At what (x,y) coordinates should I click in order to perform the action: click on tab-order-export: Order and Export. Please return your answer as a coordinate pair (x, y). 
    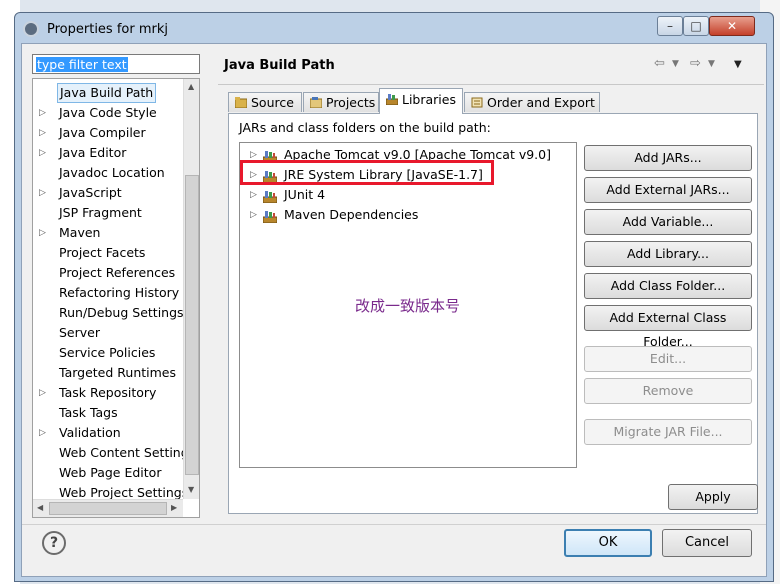
    Looking at the image, I should click on (532, 102).